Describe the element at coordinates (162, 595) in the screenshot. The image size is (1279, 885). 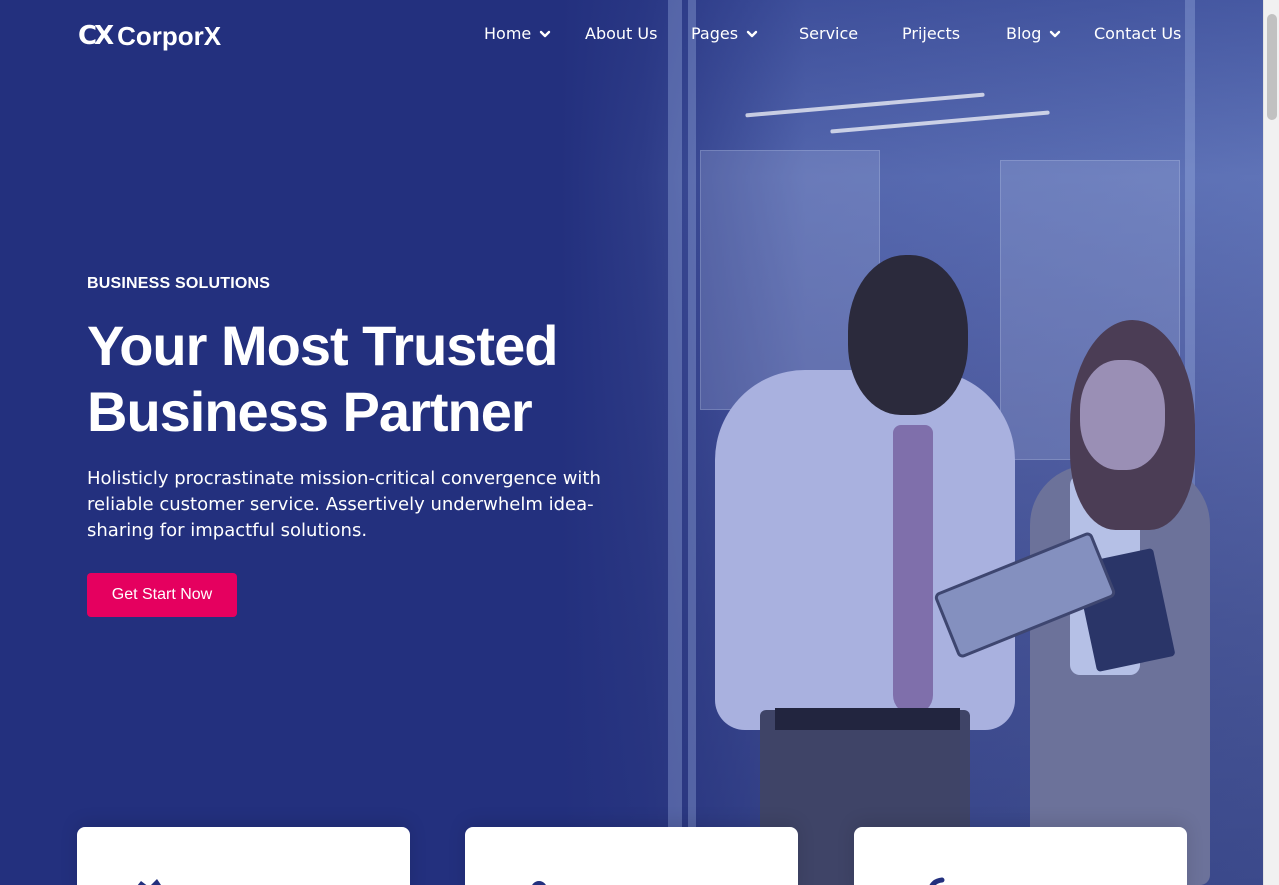
I see `get-started-button: Get Start Now` at that location.